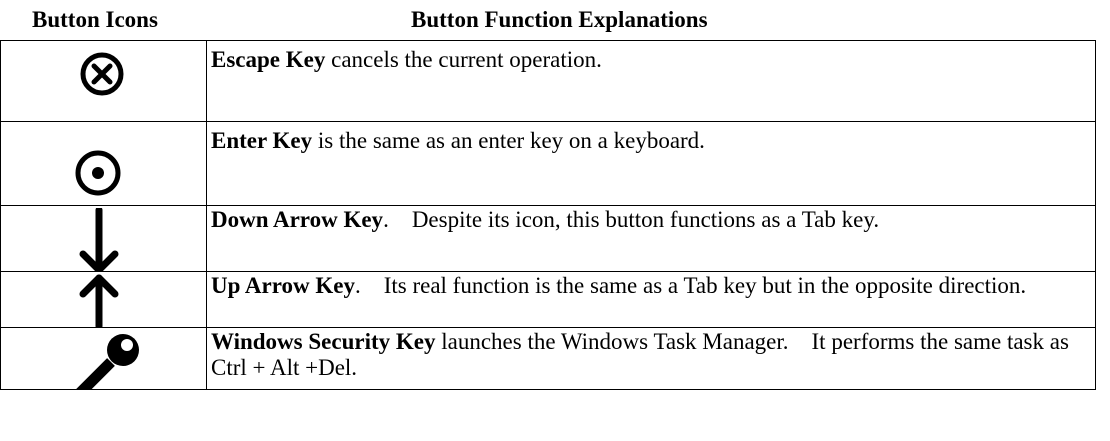 This screenshot has height=441, width=1110. Describe the element at coordinates (323, 341) in the screenshot. I see `key-name: Windows Security Key` at that location.